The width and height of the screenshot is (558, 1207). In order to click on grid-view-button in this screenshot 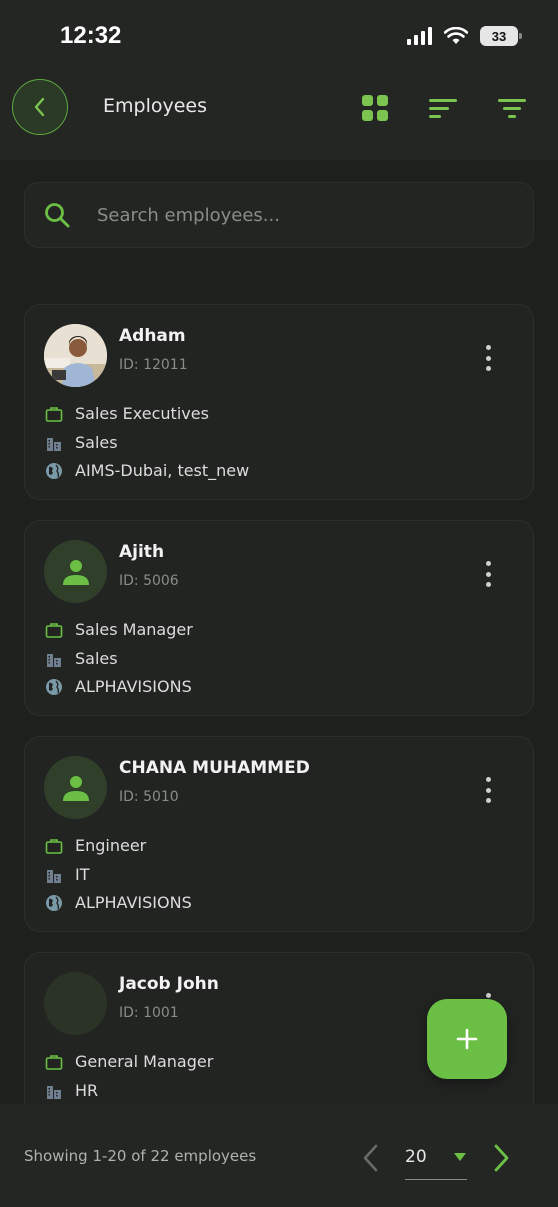, I will do `click(375, 108)`.